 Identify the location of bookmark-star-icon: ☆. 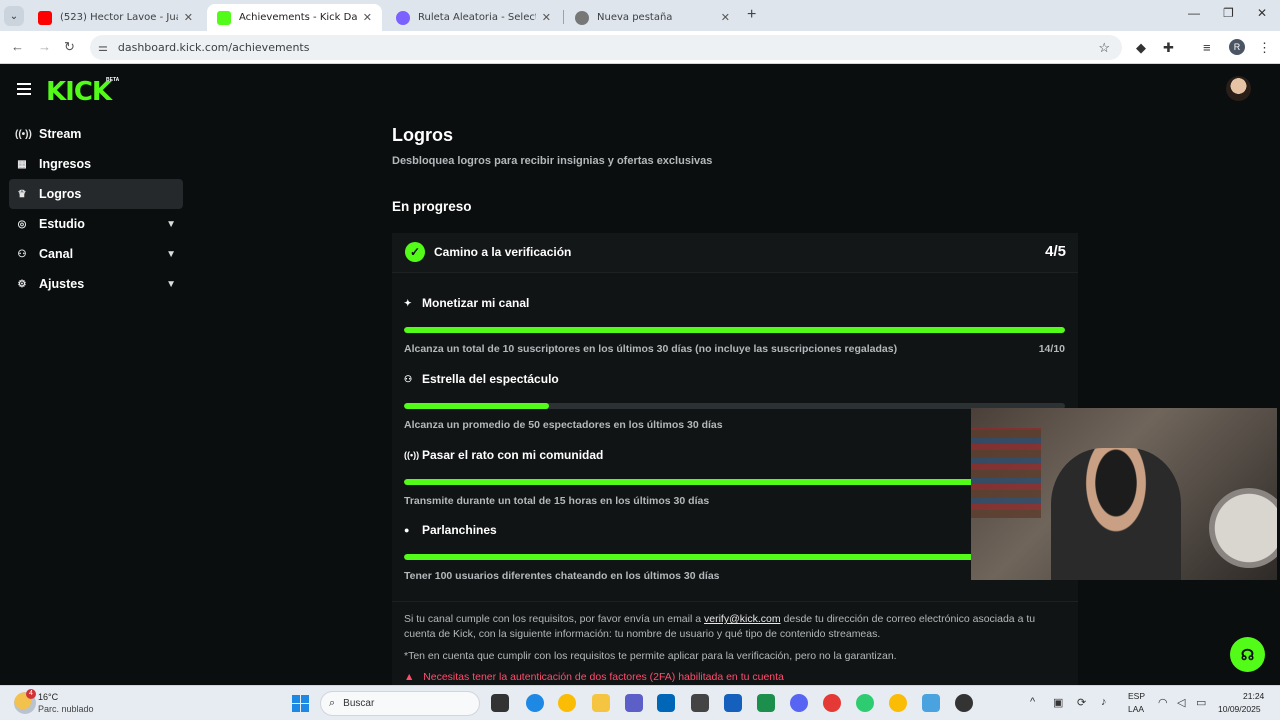
(1104, 48).